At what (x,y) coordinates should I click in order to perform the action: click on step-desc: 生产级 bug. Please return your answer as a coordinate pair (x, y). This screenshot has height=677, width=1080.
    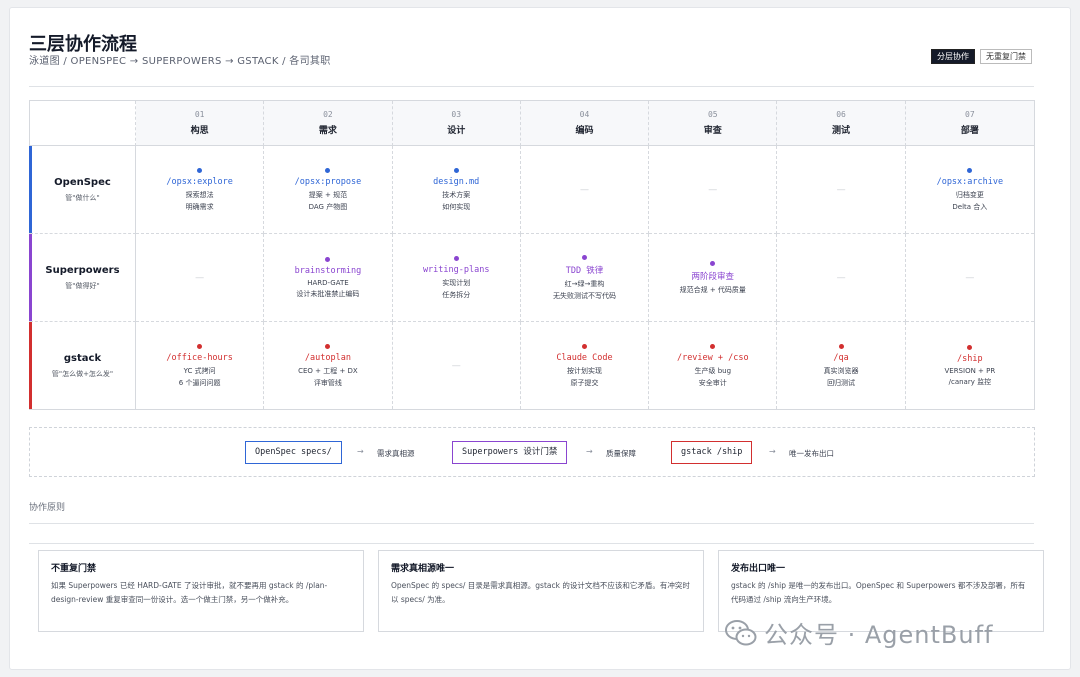
    Looking at the image, I should click on (713, 370).